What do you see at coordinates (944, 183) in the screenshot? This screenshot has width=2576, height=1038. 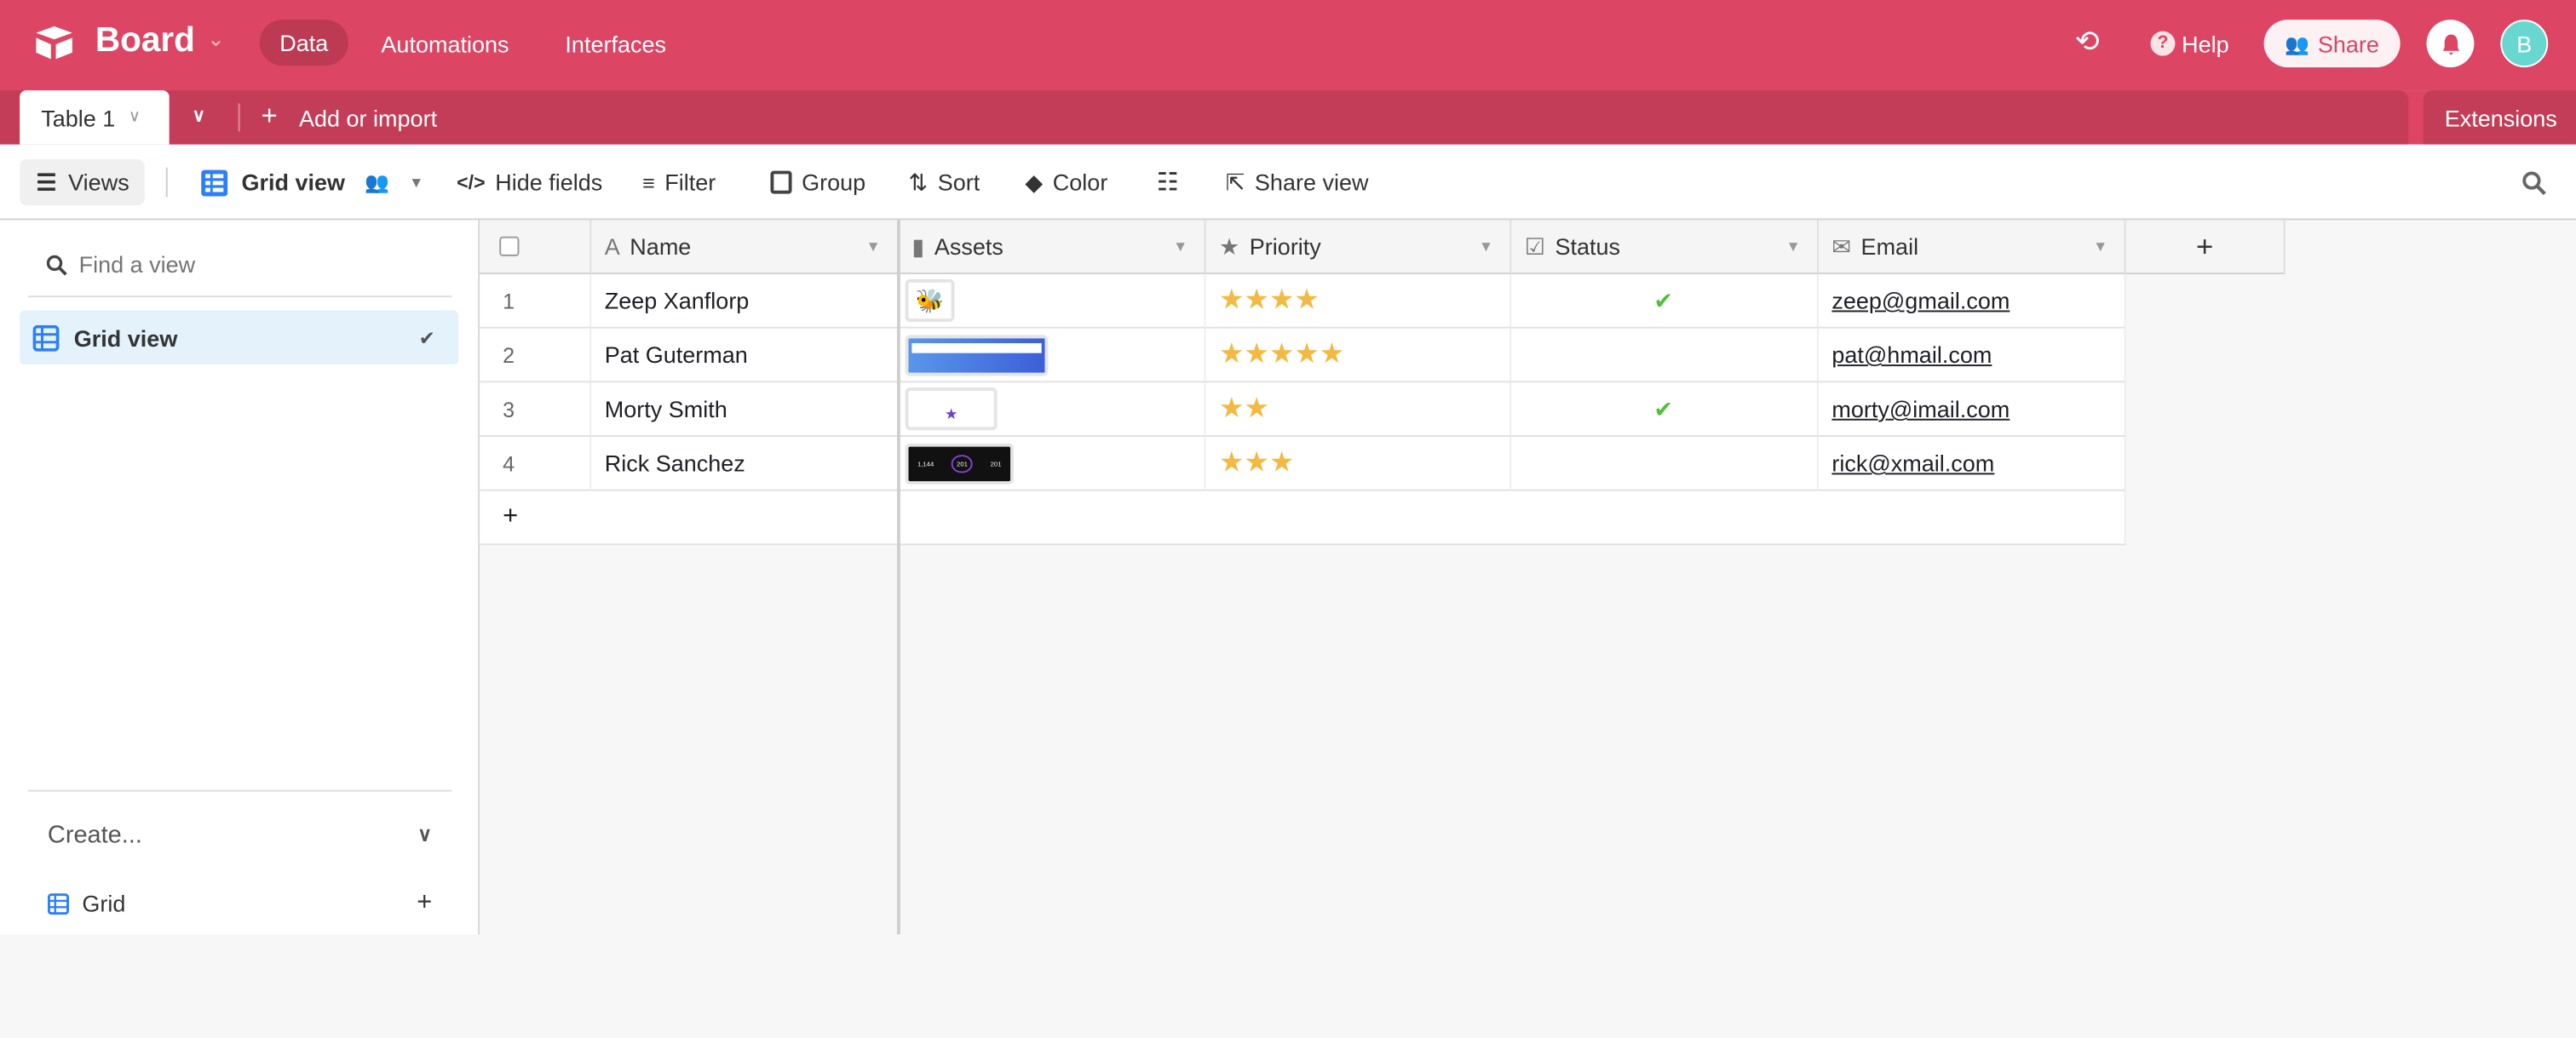 I see `sort-button: ⇅ Sort` at bounding box center [944, 183].